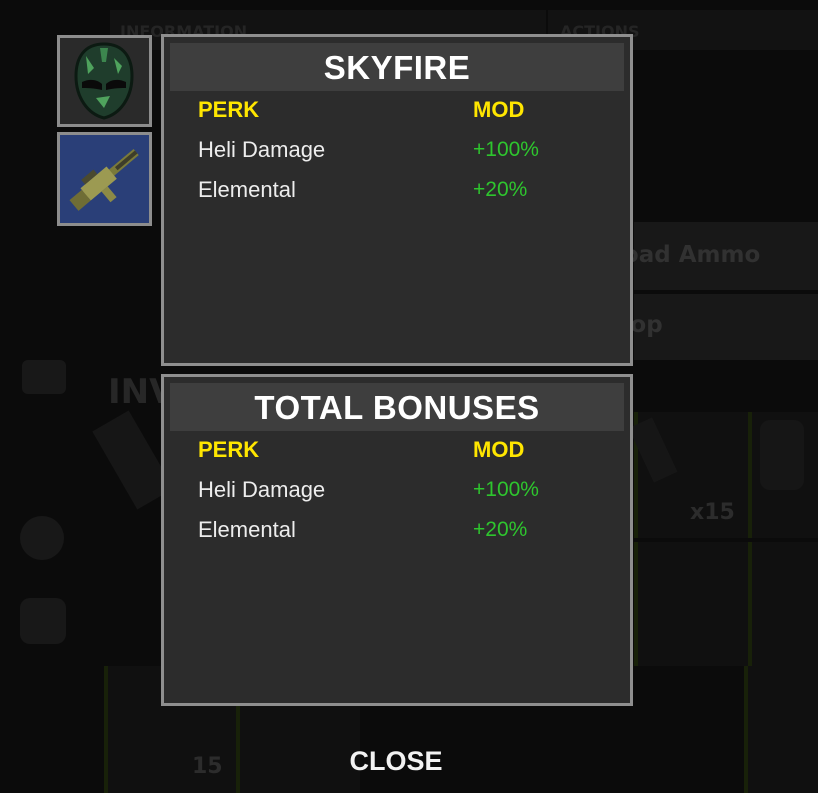  I want to click on set-title: SKYFIRE, so click(397, 67).